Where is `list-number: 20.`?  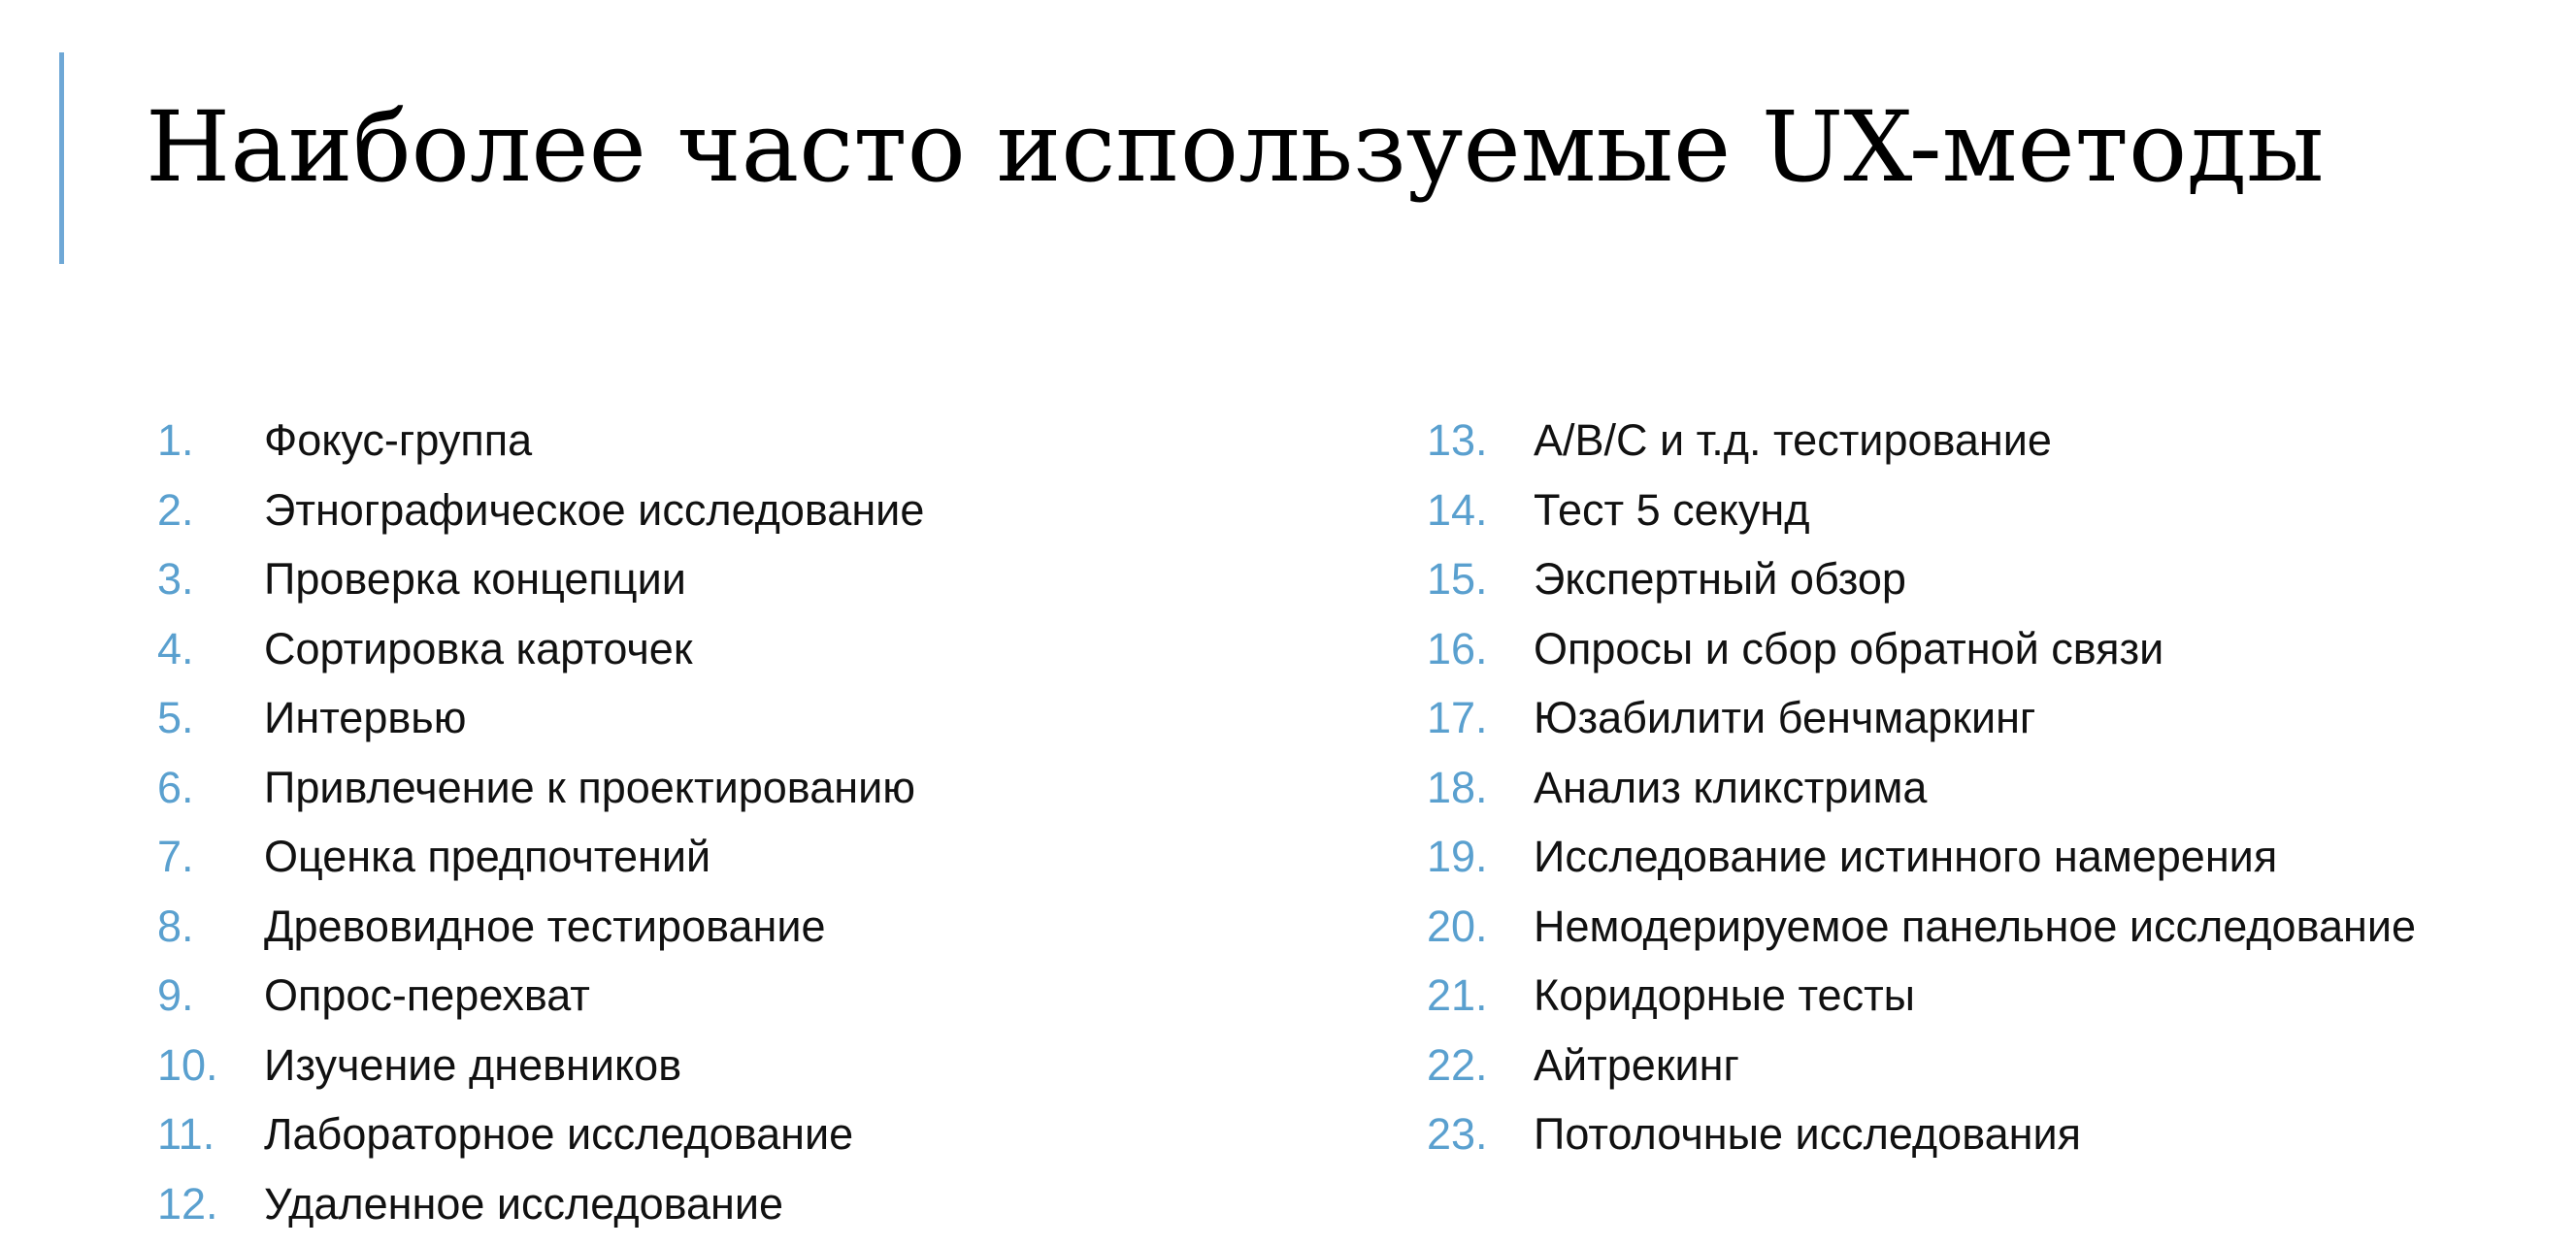
list-number: 20. is located at coordinates (1458, 926).